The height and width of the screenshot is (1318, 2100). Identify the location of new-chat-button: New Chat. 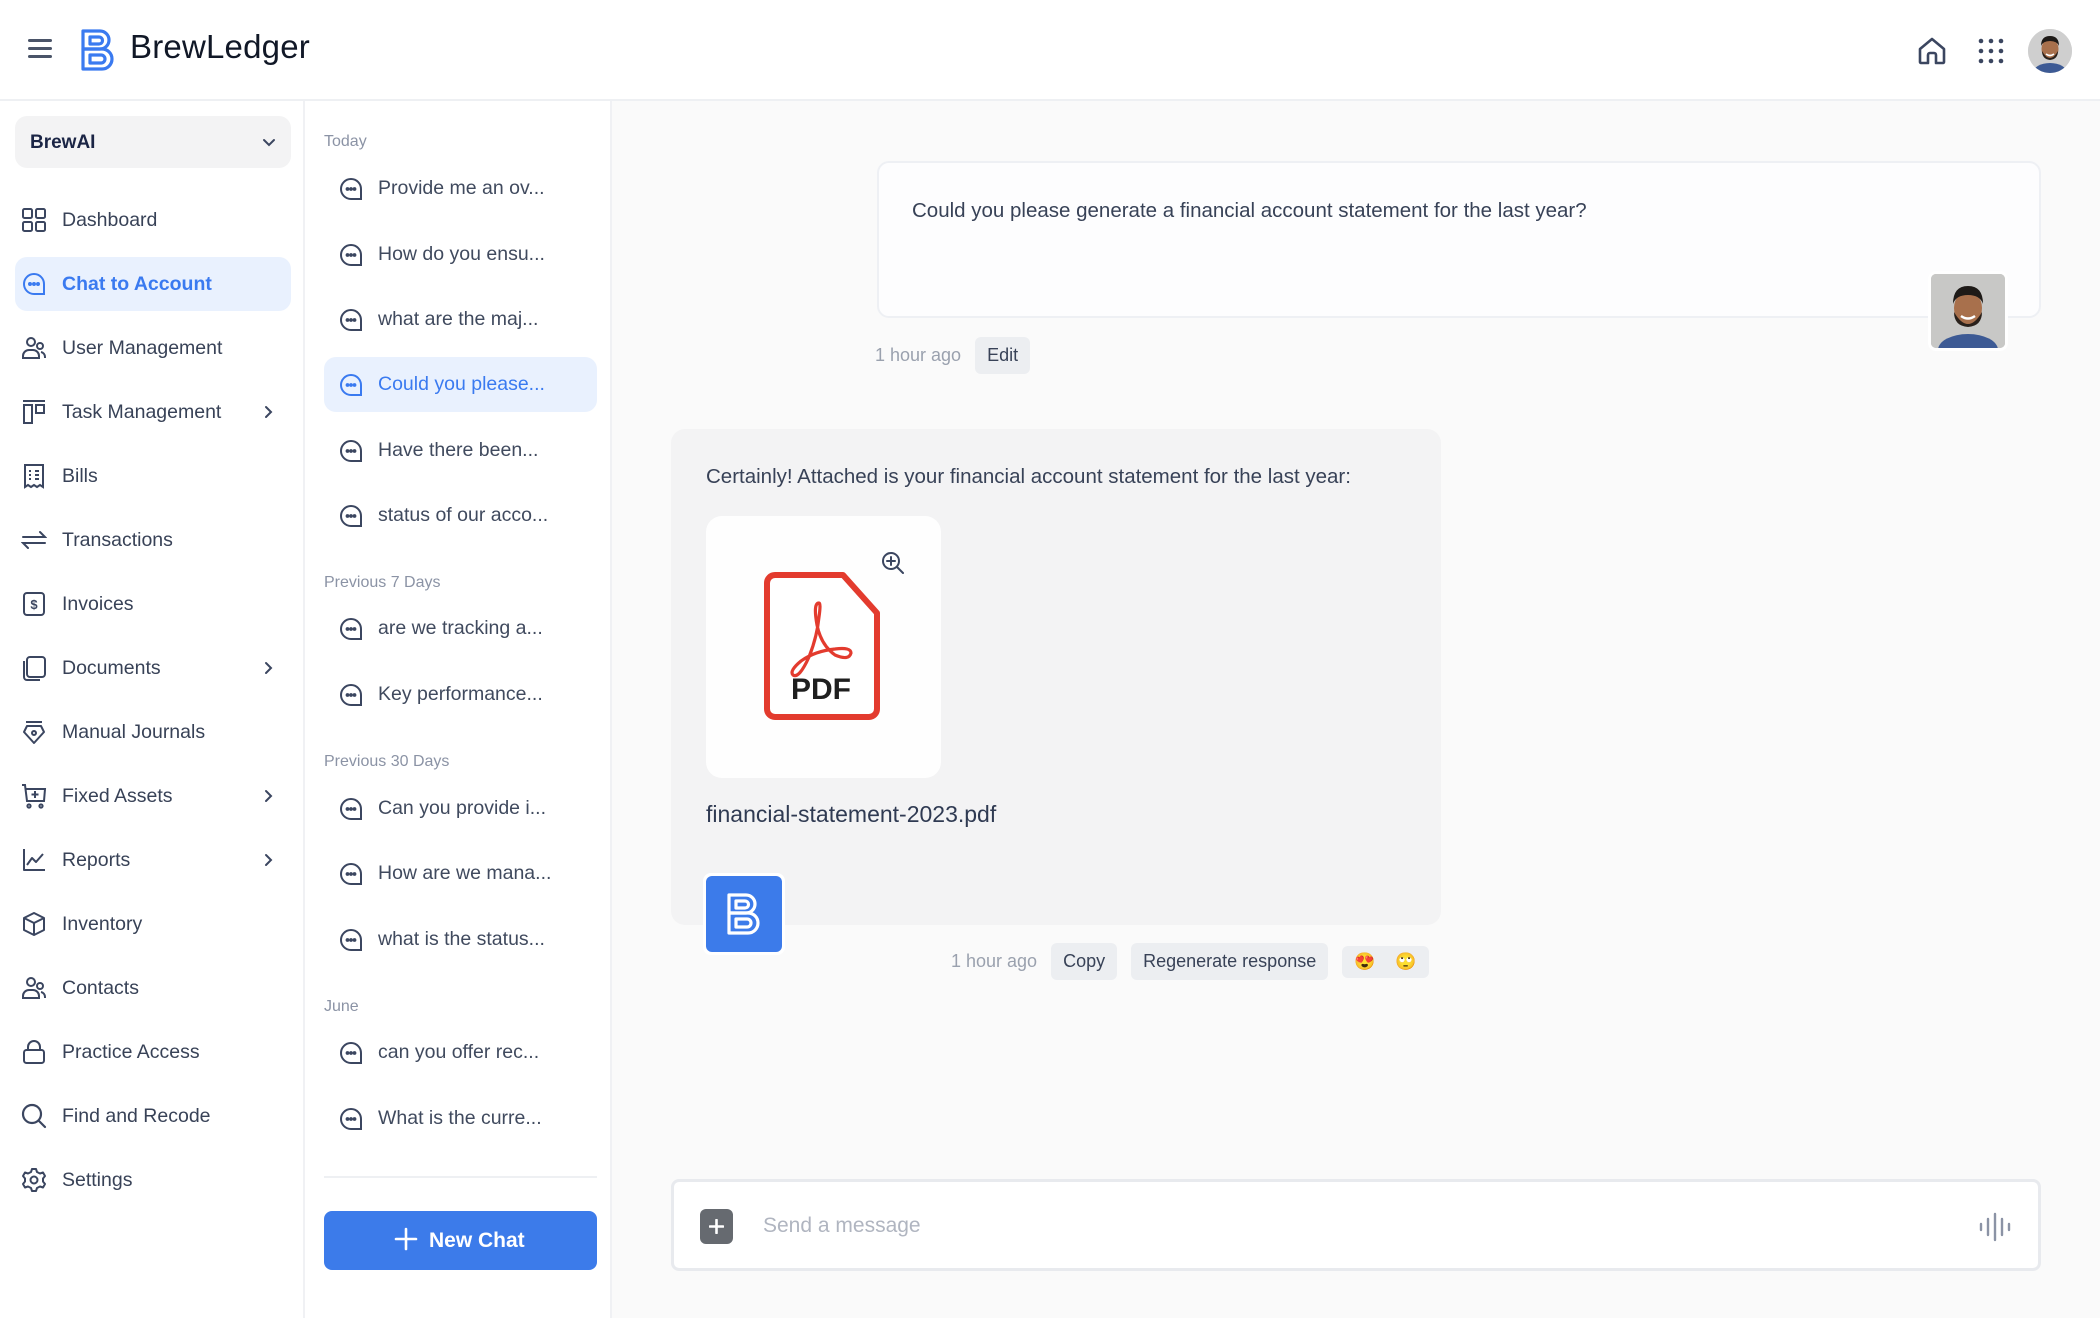
(460, 1240).